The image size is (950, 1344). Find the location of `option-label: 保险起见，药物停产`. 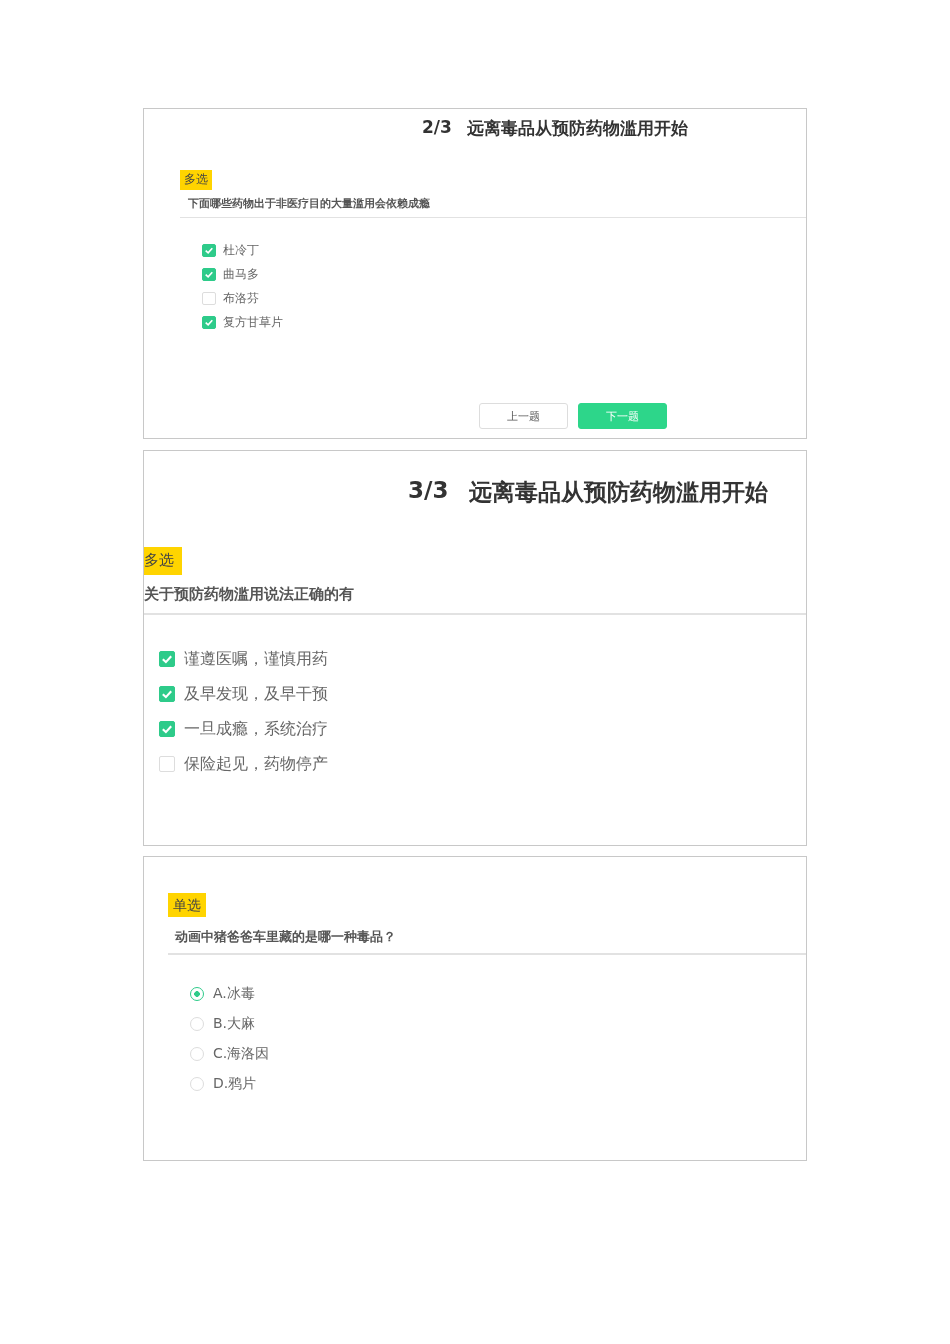

option-label: 保险起见，药物停产 is located at coordinates (256, 764).